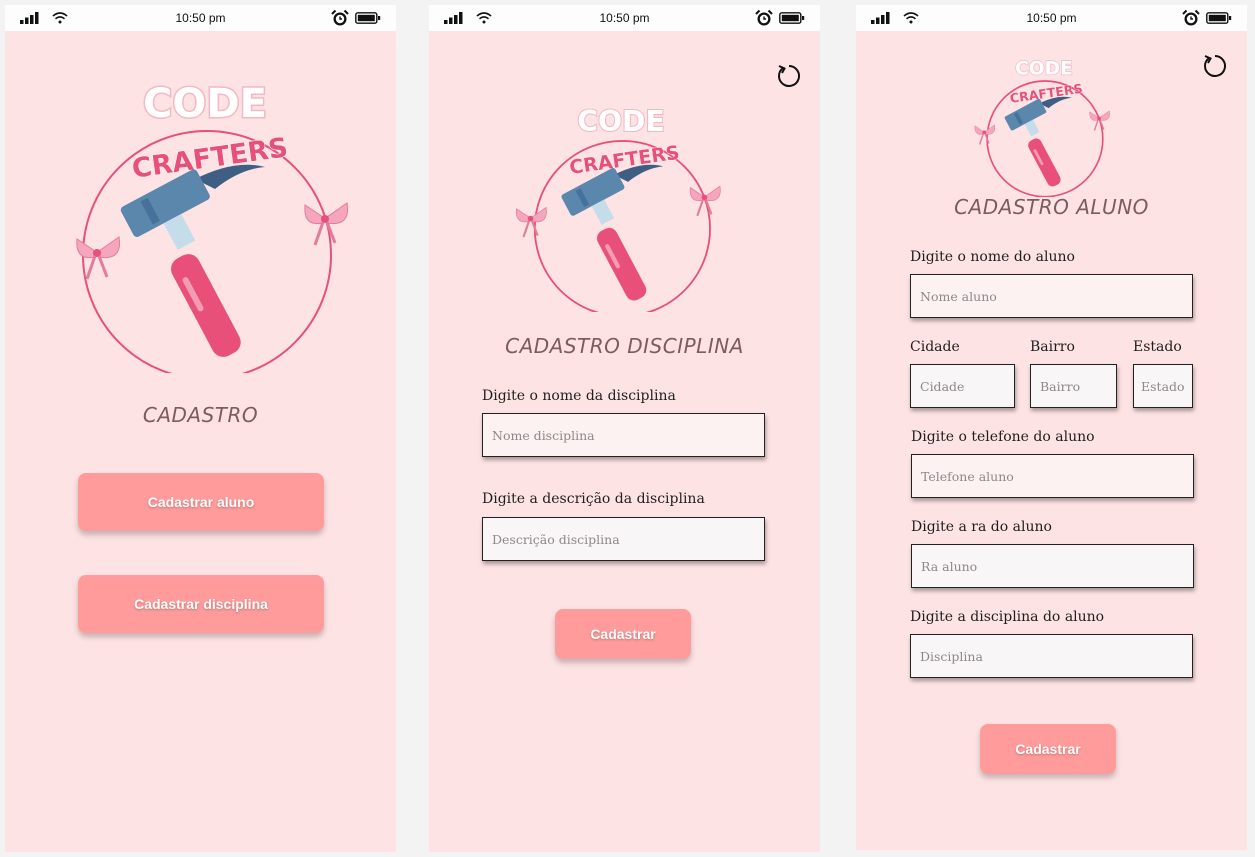 The height and width of the screenshot is (857, 1255). What do you see at coordinates (1051, 656) in the screenshot?
I see `disciplina-aluno-input: Disciplina` at bounding box center [1051, 656].